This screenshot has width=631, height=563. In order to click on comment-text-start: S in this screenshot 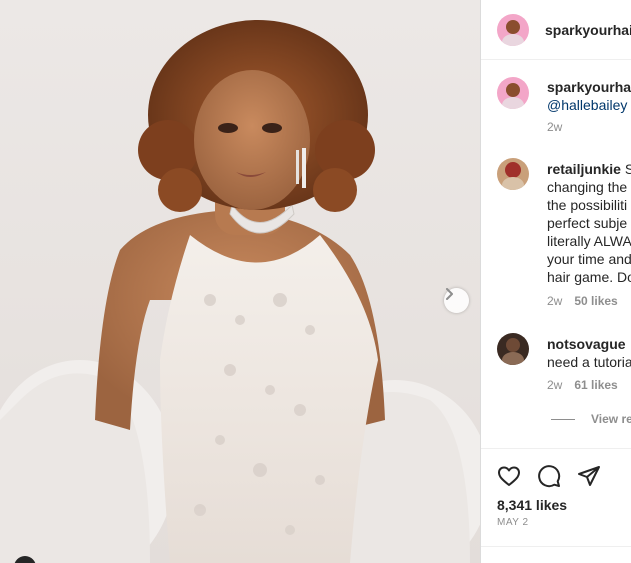, I will do `click(627, 169)`.